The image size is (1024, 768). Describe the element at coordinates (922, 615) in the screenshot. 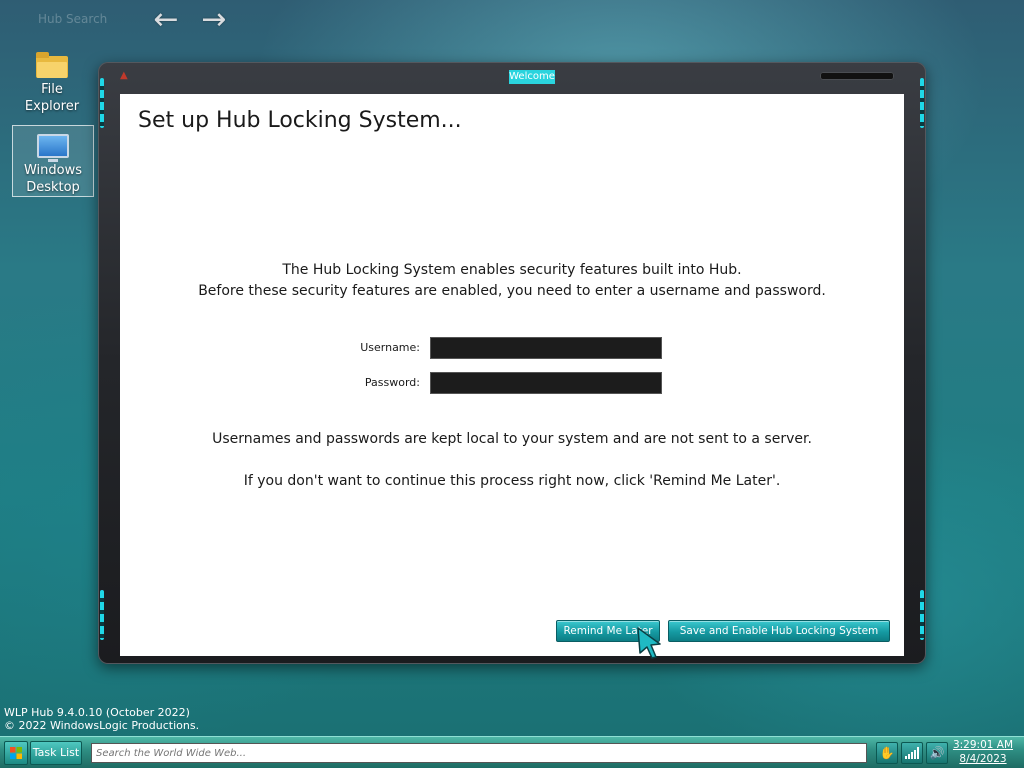

I see `frame-light-right-bottom` at that location.